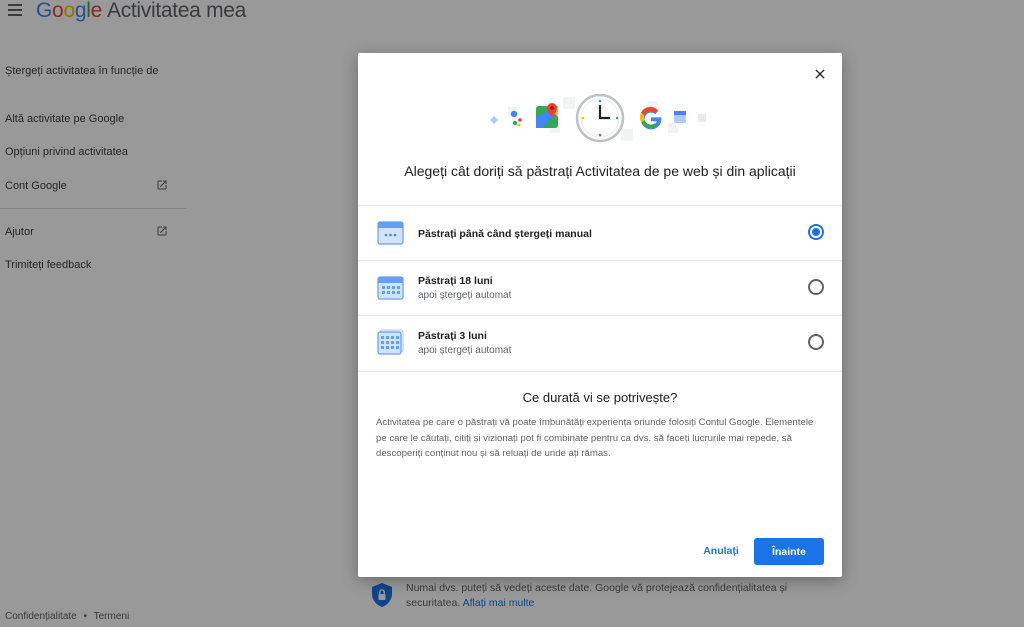 Image resolution: width=1024 pixels, height=627 pixels. What do you see at coordinates (452, 336) in the screenshot?
I see `option-label: Păstrați 3 luni` at bounding box center [452, 336].